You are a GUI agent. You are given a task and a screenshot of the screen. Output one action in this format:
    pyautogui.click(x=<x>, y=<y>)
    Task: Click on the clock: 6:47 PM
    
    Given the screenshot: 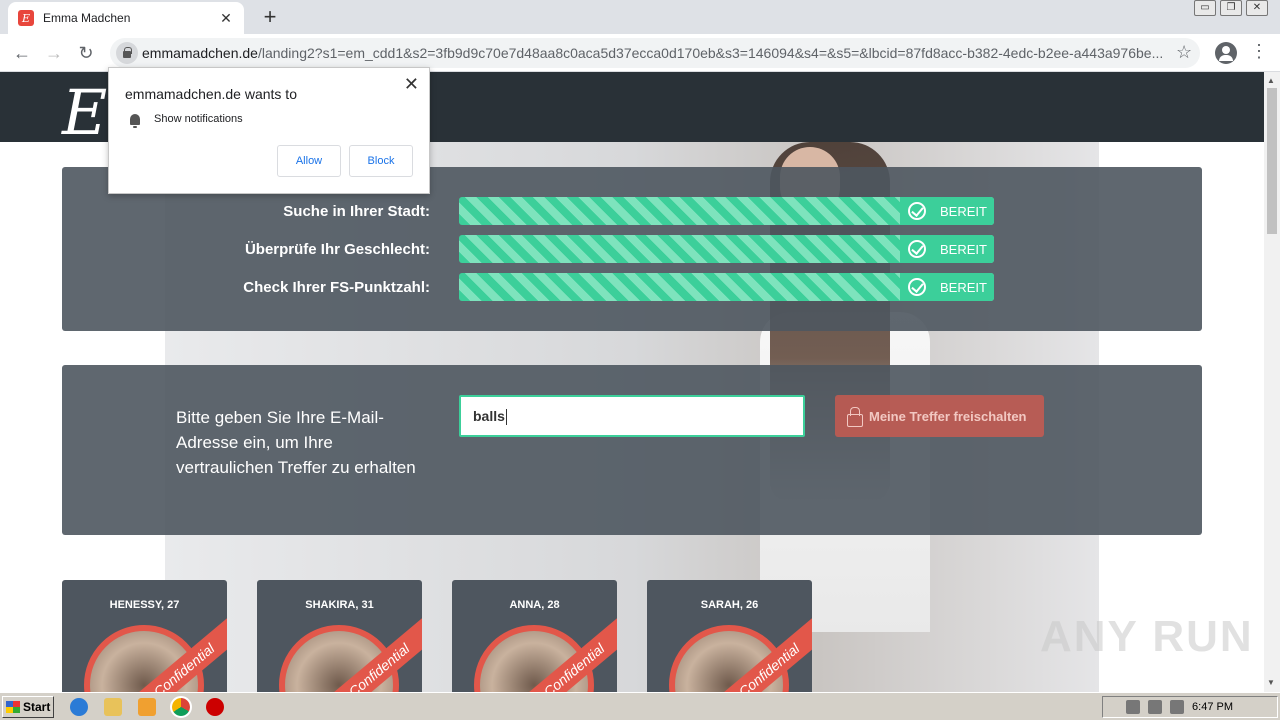 What is the action you would take?
    pyautogui.click(x=1212, y=707)
    